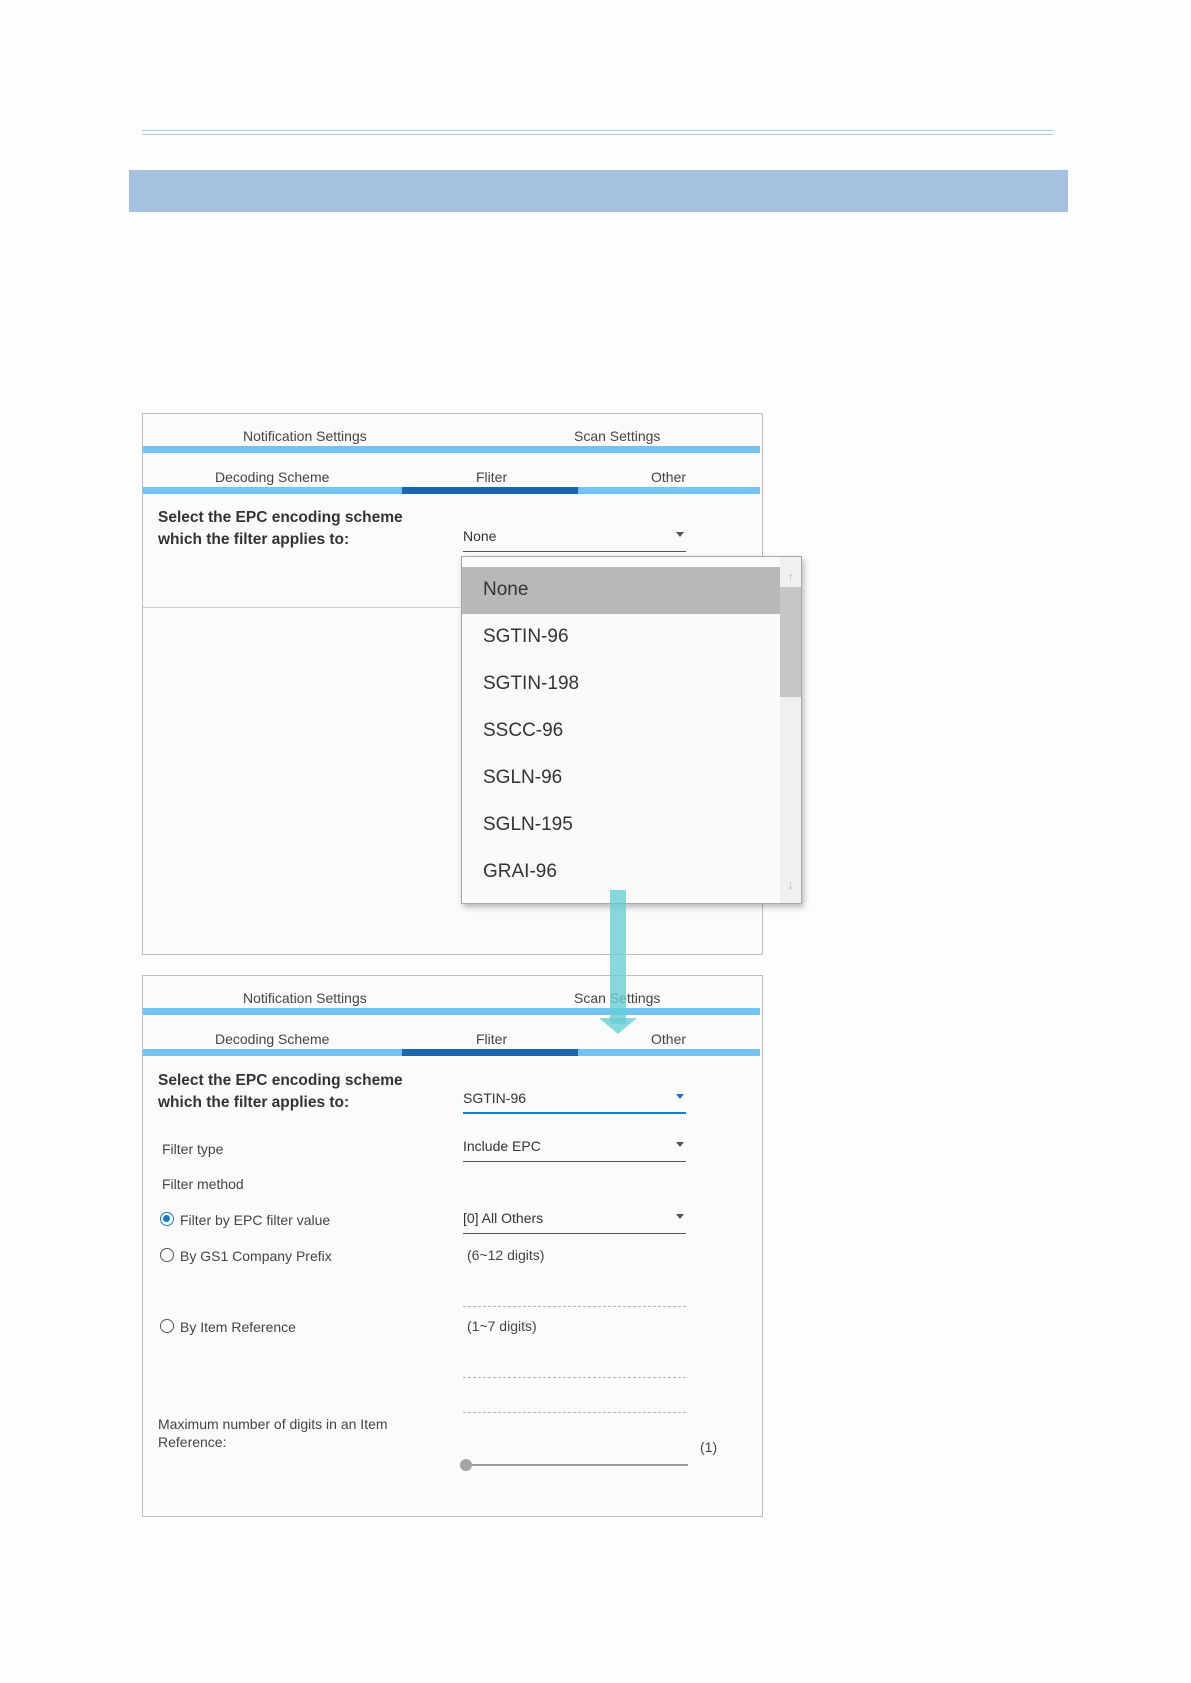 The width and height of the screenshot is (1191, 1683). What do you see at coordinates (301, 607) in the screenshot?
I see `form-divider` at bounding box center [301, 607].